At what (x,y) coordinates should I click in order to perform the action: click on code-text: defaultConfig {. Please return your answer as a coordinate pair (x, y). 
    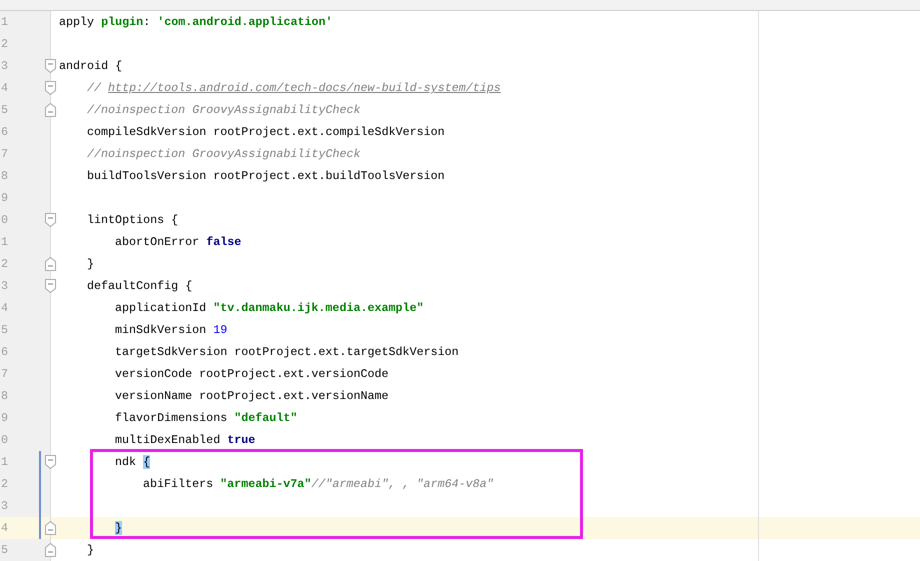
    Looking at the image, I should click on (139, 286).